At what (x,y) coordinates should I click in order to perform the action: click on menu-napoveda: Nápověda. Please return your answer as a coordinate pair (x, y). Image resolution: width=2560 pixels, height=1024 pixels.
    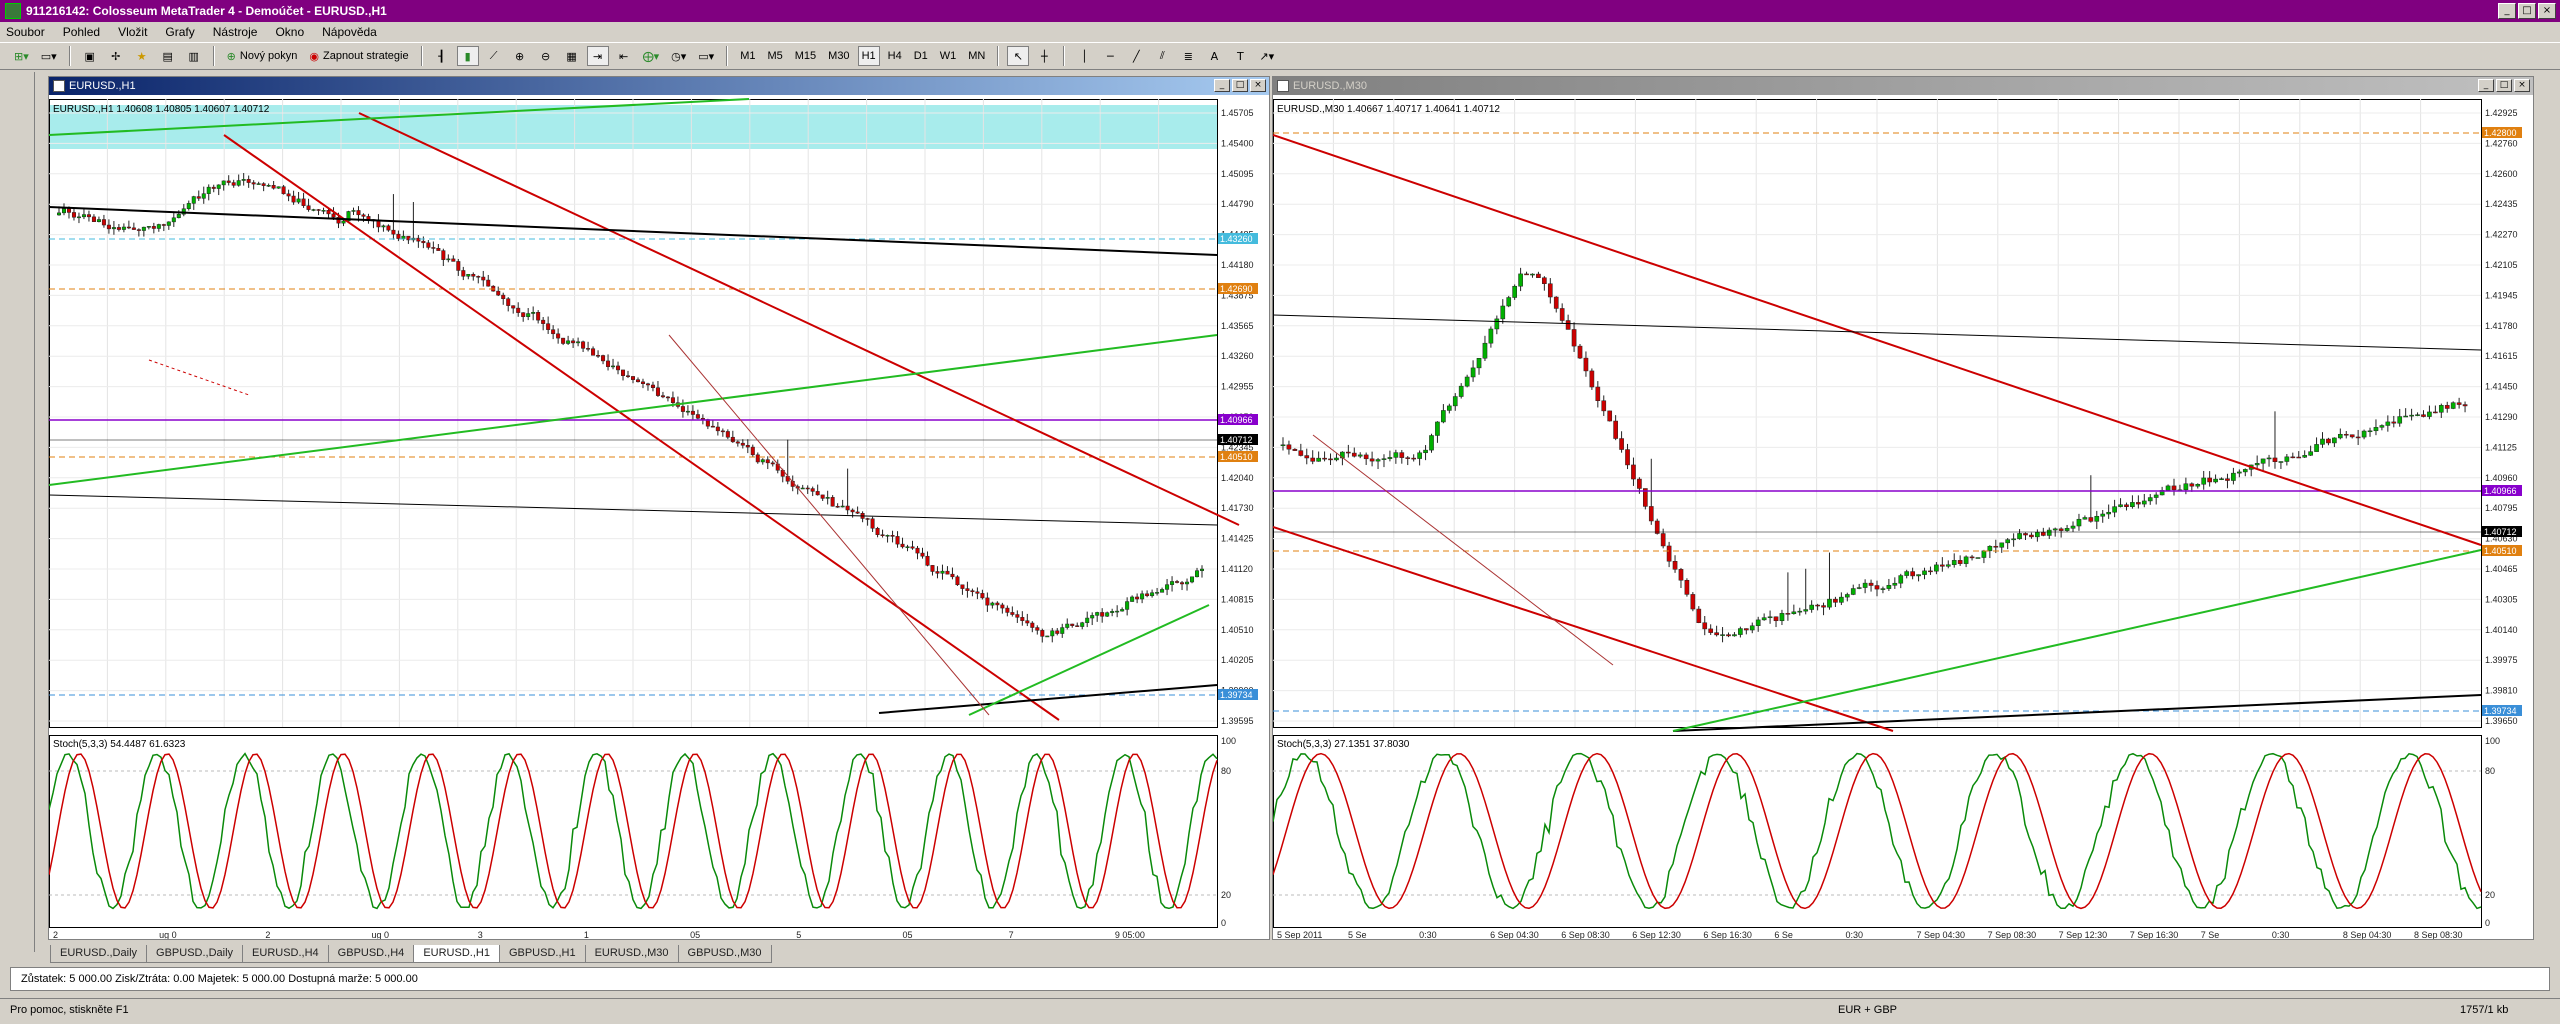
    Looking at the image, I should click on (349, 32).